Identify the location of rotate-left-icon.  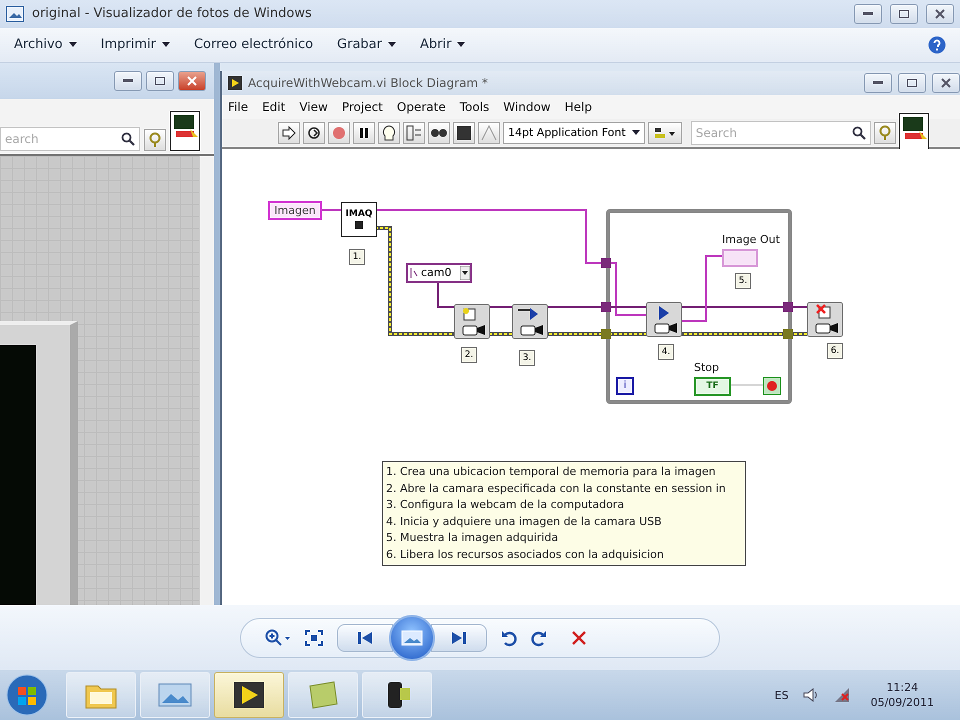
(509, 637).